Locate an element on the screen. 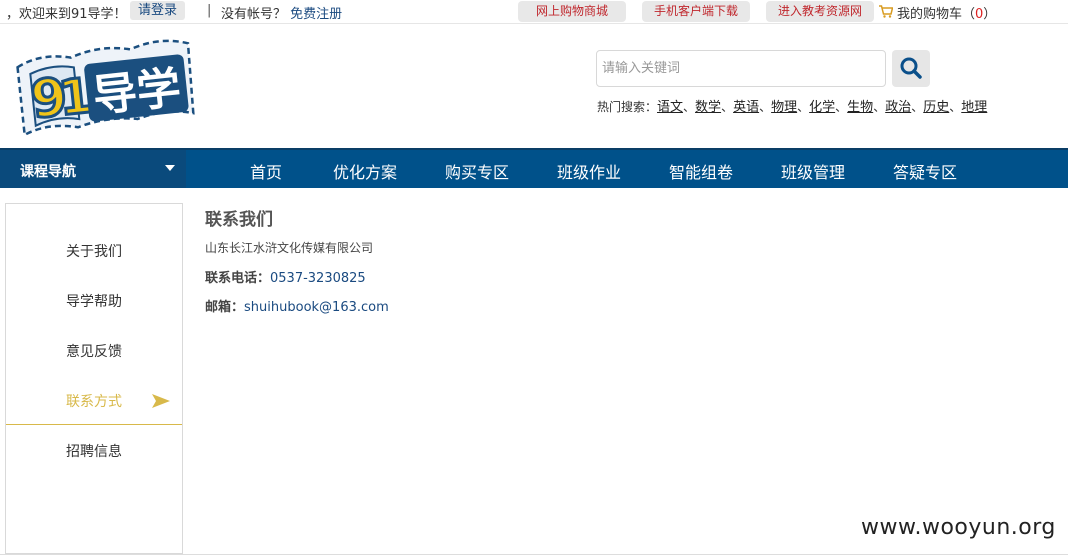 Image resolution: width=1068 pixels, height=557 pixels. email-value: shuihubook@163.com is located at coordinates (316, 307).